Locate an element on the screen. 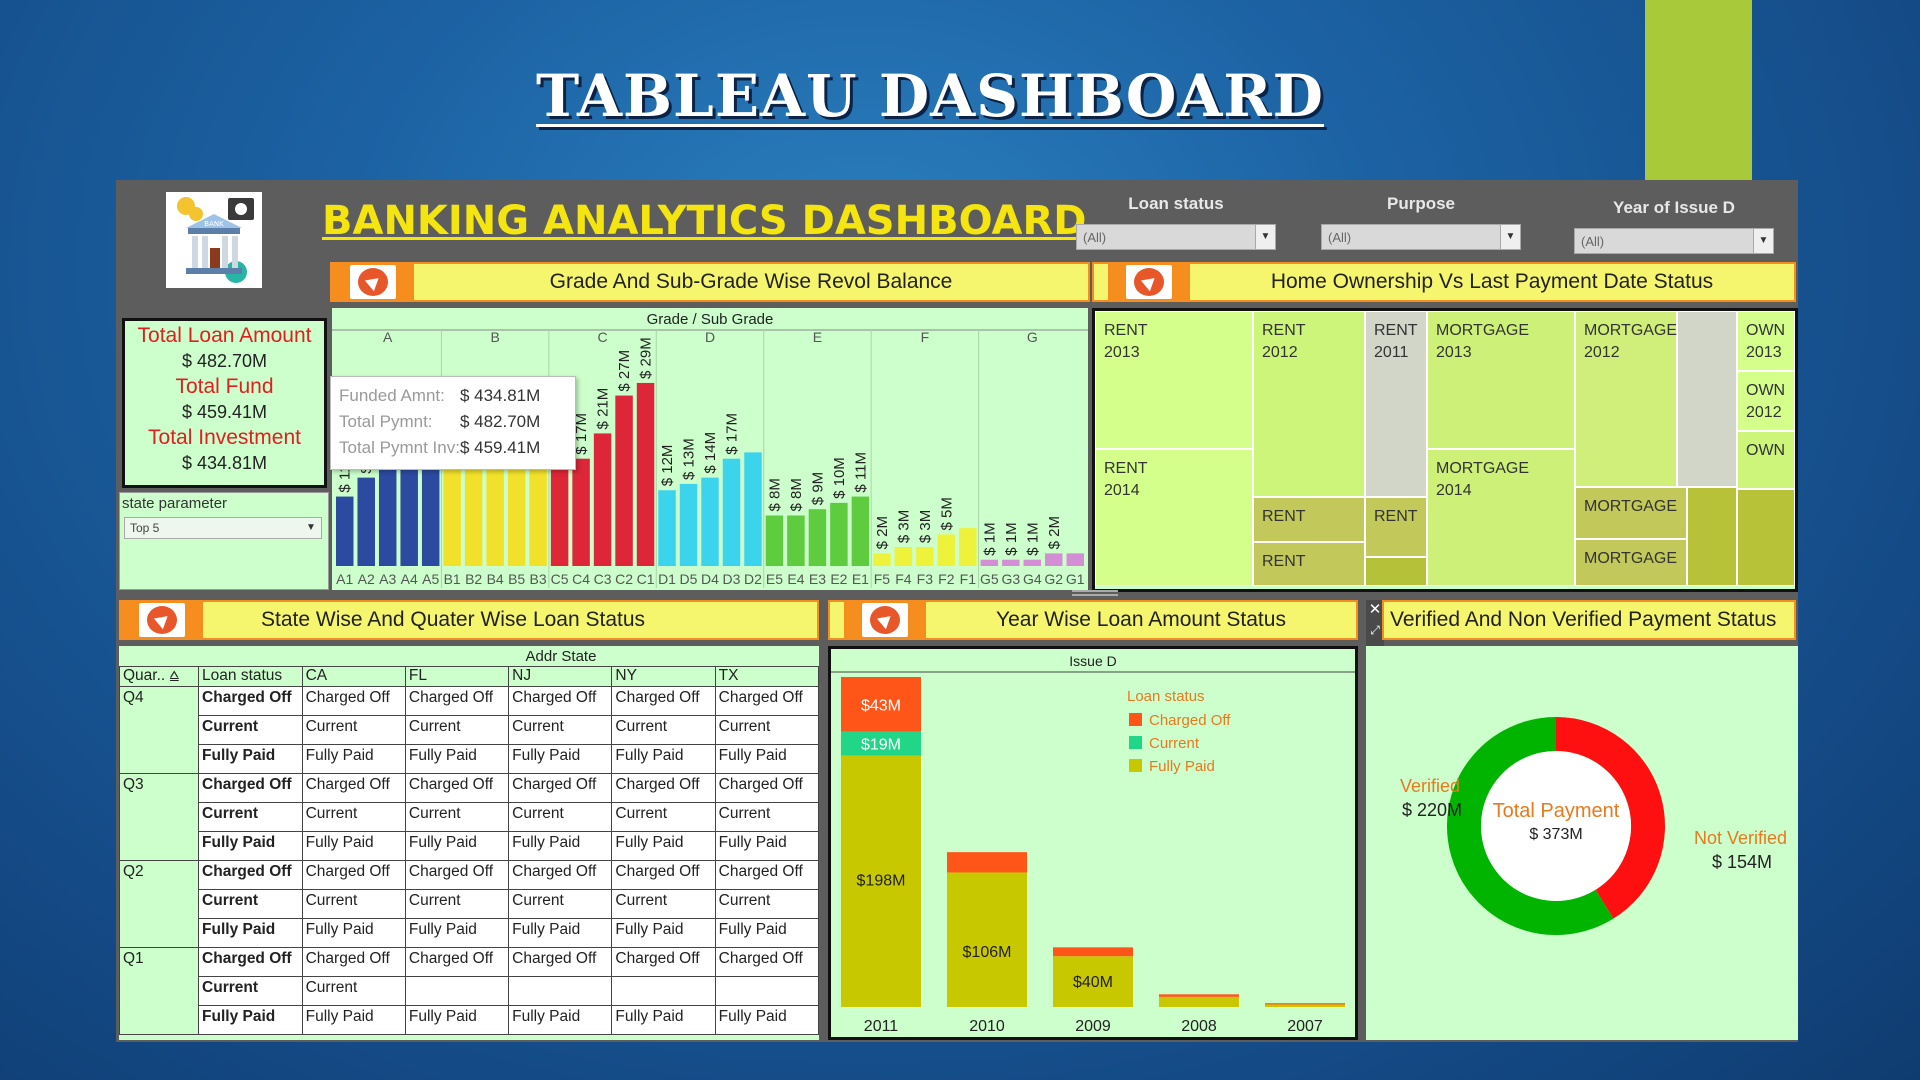 This screenshot has width=1920, height=1080. treemap-cell: MORTGAGE 2013 is located at coordinates (1501, 380).